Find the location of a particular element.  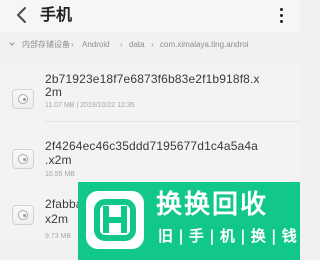

file-name-line-2: x2m is located at coordinates (57, 219).